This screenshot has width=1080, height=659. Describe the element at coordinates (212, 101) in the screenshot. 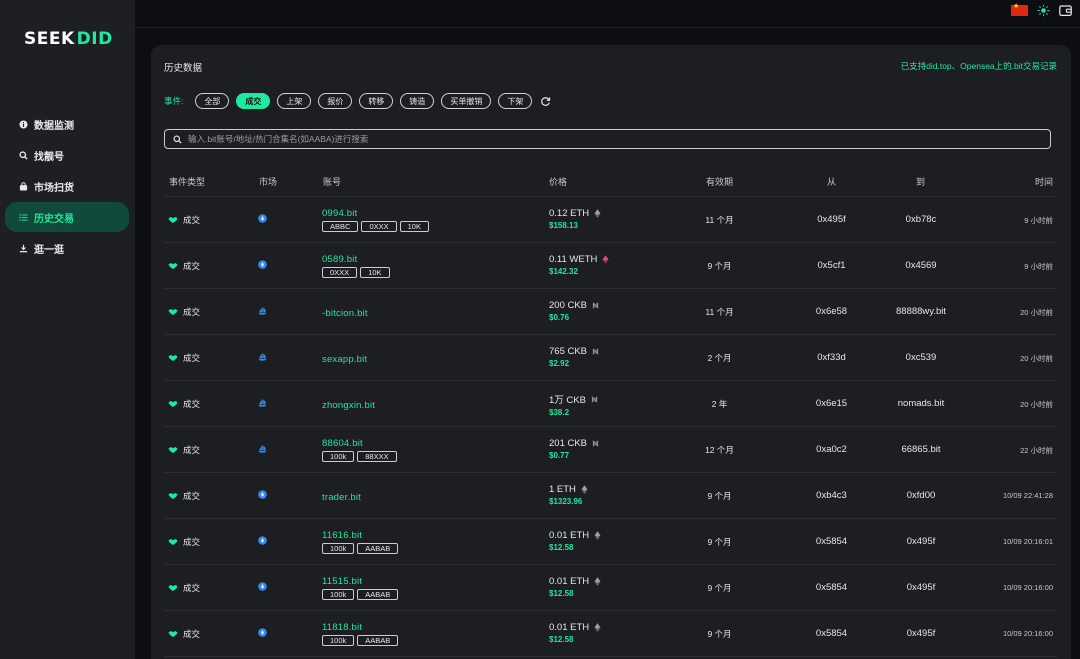

I see `filter-chip-all: 全部` at that location.